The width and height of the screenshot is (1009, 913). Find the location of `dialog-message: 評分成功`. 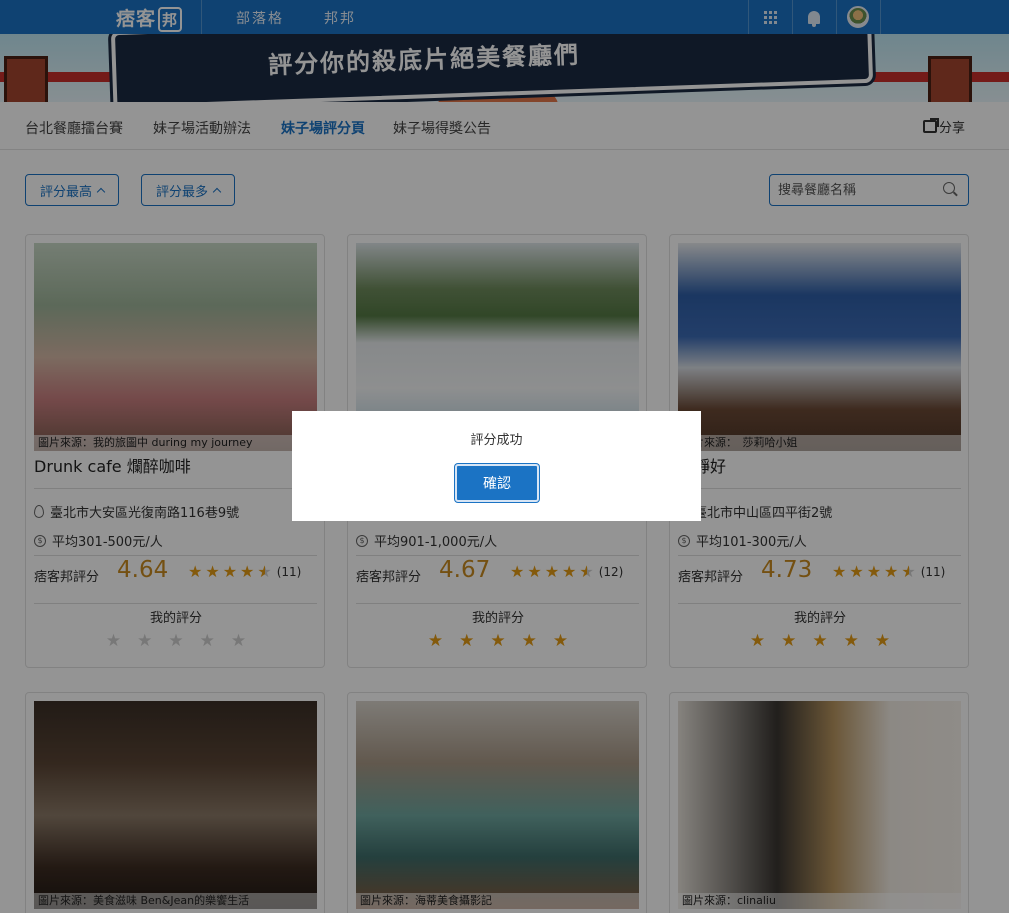

dialog-message: 評分成功 is located at coordinates (496, 440).